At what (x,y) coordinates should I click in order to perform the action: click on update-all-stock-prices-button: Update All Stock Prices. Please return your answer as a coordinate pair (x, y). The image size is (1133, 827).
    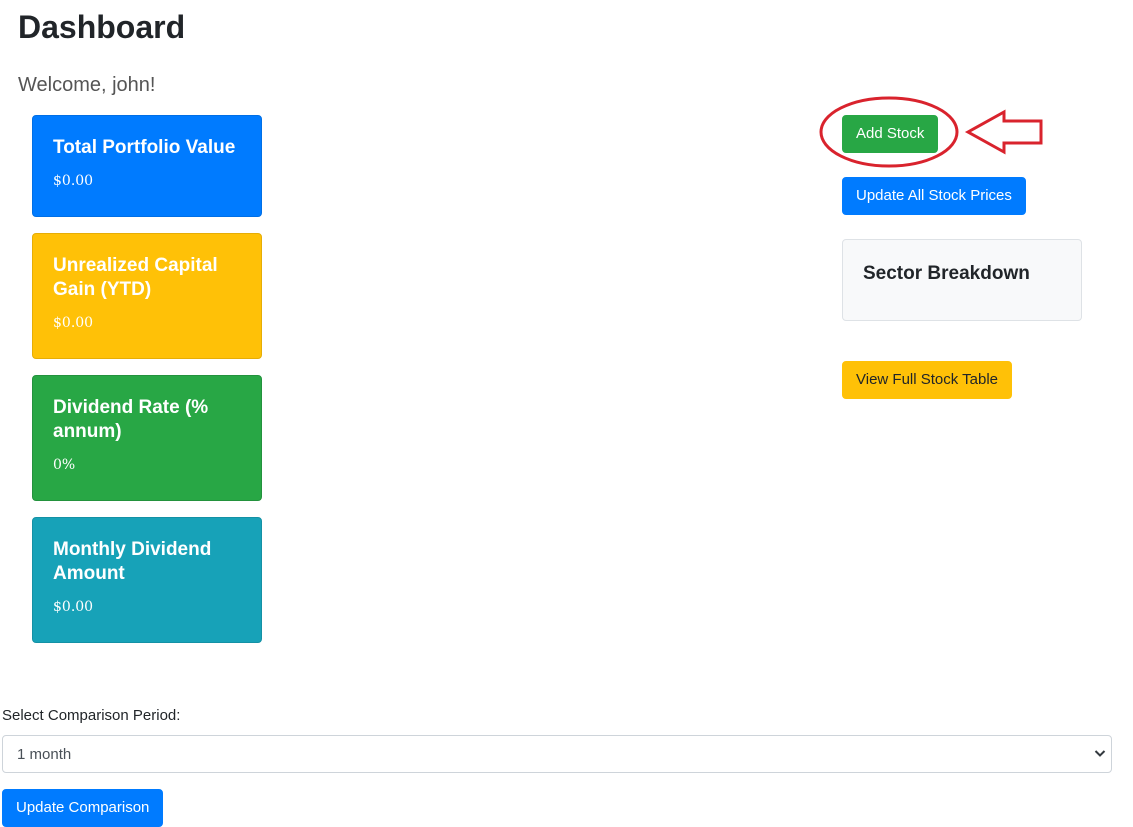
    Looking at the image, I should click on (934, 196).